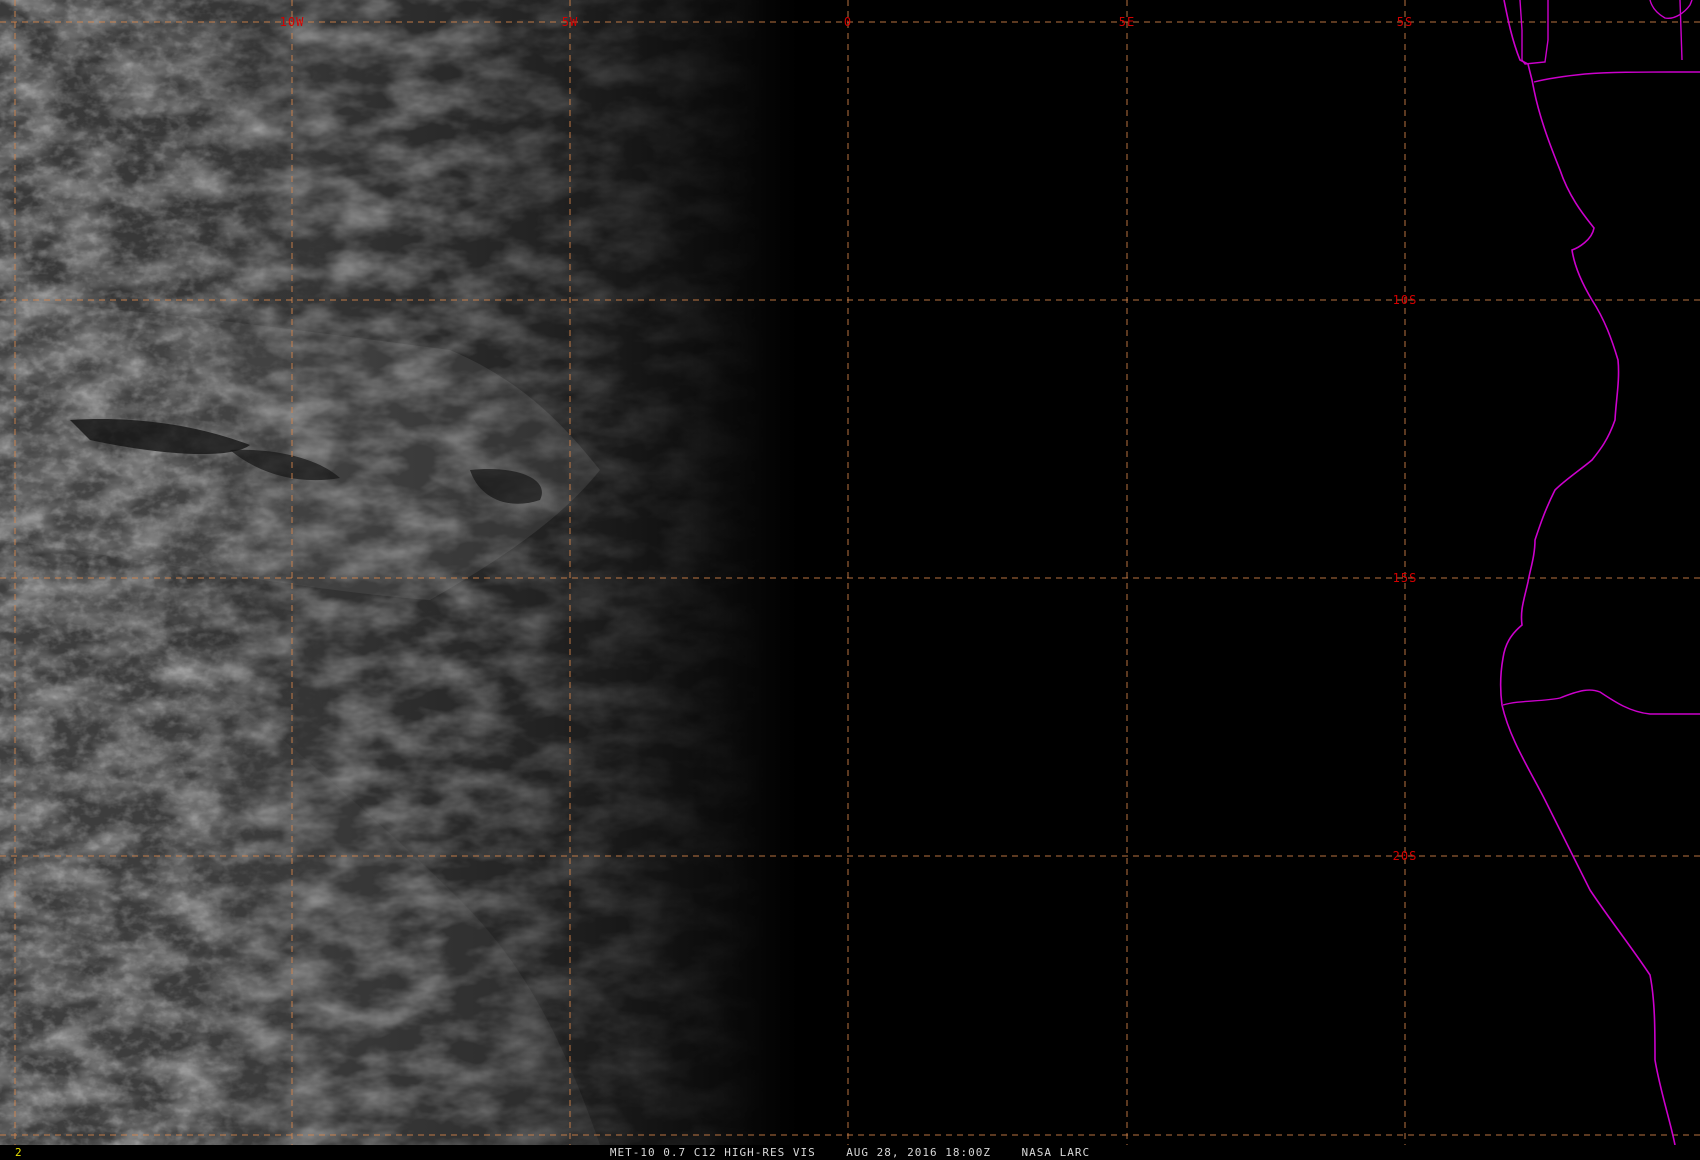  I want to click on latitude-label: 10S, so click(1405, 300).